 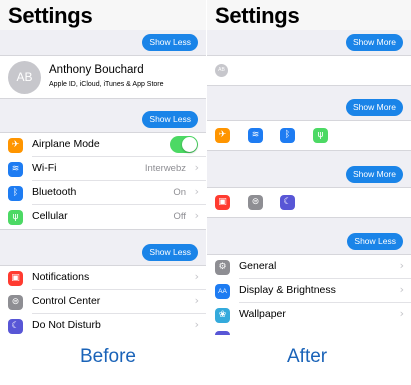 What do you see at coordinates (103, 326) in the screenshot?
I see `do-not-disturb-row: ☾ Do Not Disturb ›` at bounding box center [103, 326].